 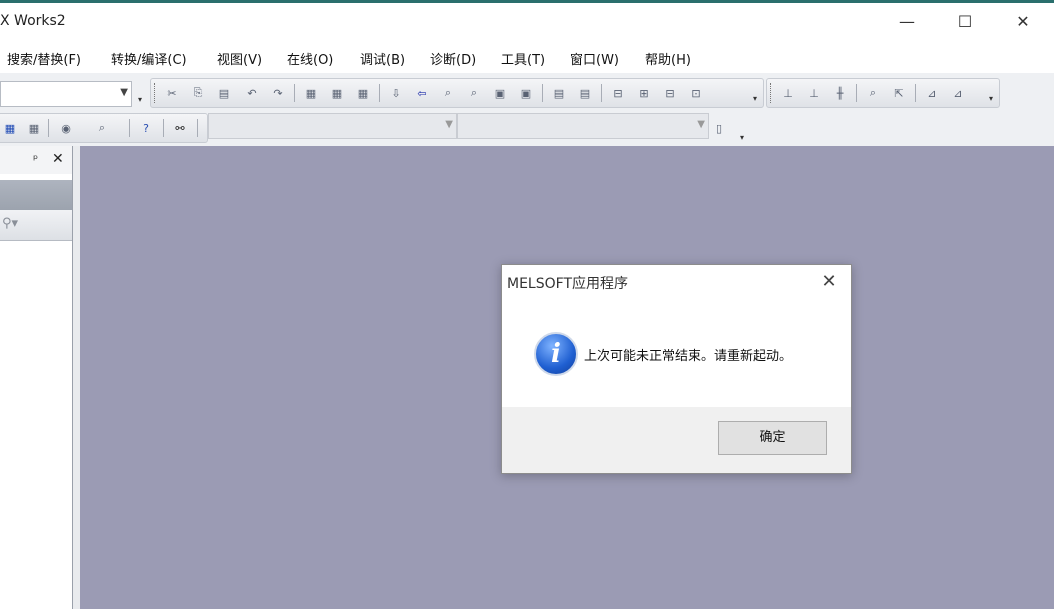 I want to click on step3-icon: ⊿, so click(x=932, y=93).